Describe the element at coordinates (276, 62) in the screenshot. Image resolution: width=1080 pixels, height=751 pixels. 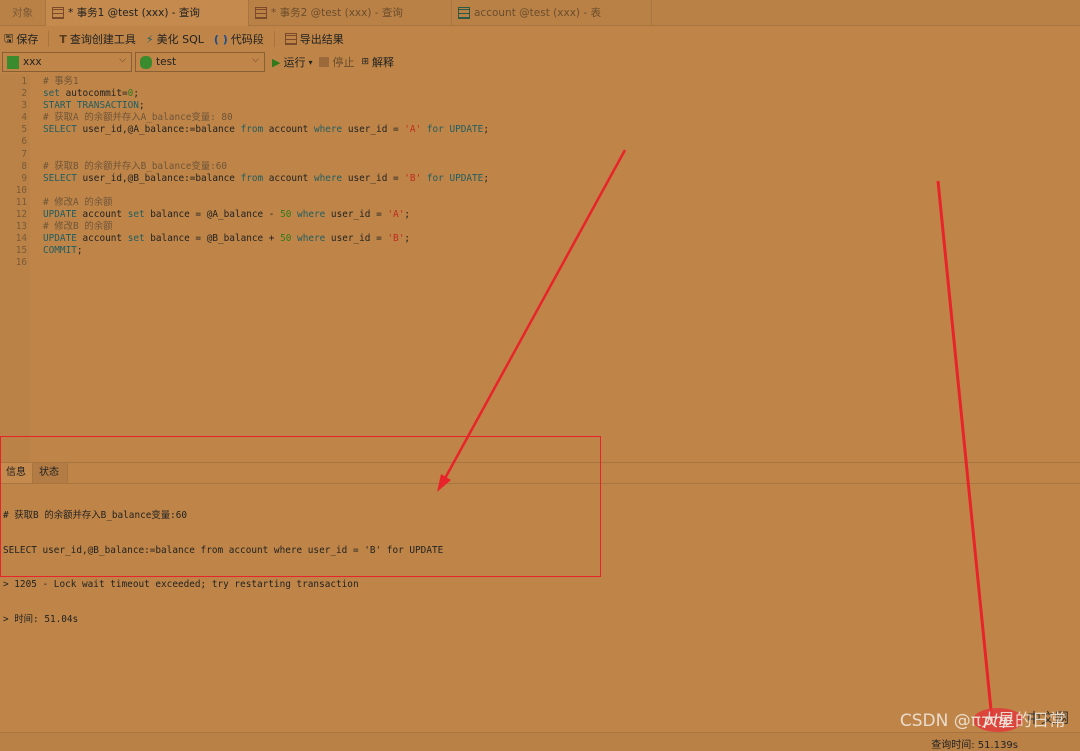
I see `play-icon: ▶` at that location.